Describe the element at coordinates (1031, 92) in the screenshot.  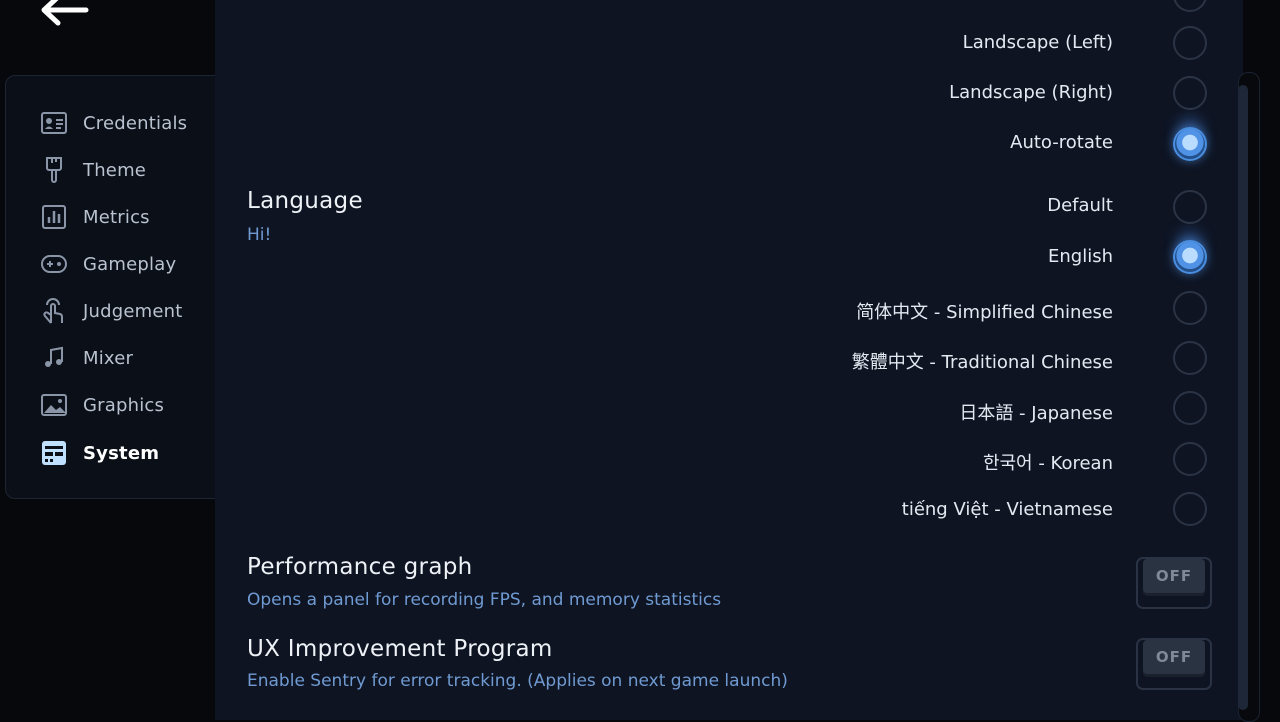
I see `orientation-option-label: Landscape (Right)` at that location.